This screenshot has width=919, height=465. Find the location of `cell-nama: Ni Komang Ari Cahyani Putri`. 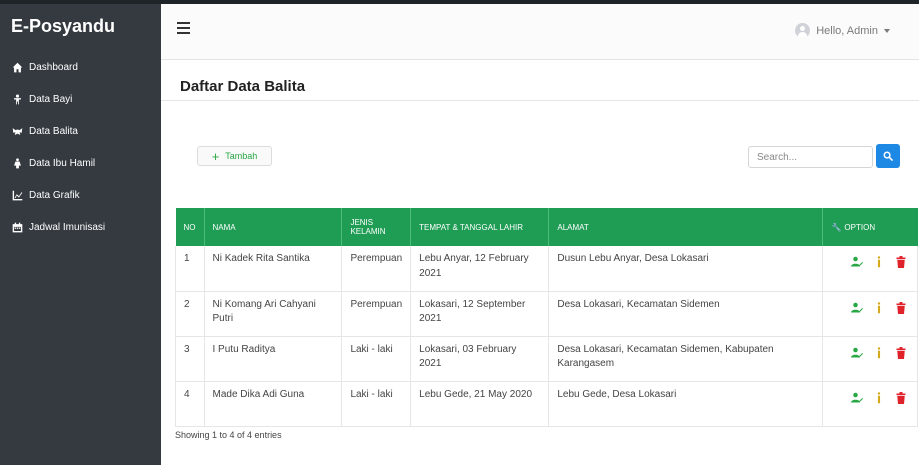

cell-nama: Ni Komang Ari Cahyani Putri is located at coordinates (273, 314).